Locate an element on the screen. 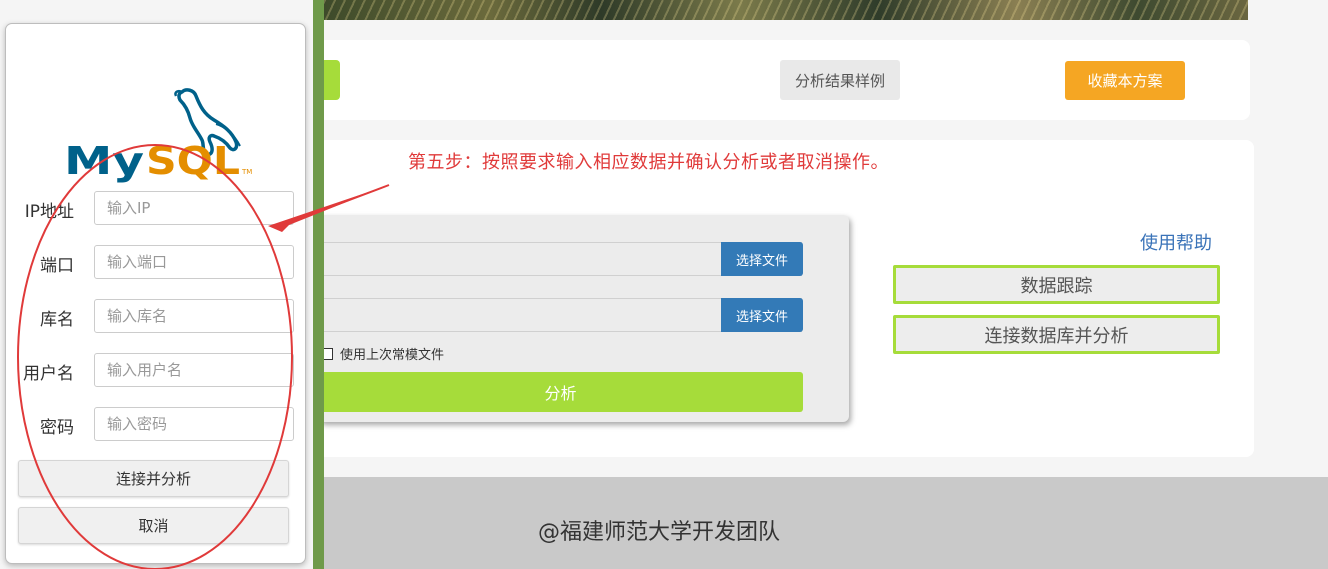 This screenshot has height=569, width=1328. database-name-input is located at coordinates (194, 316).